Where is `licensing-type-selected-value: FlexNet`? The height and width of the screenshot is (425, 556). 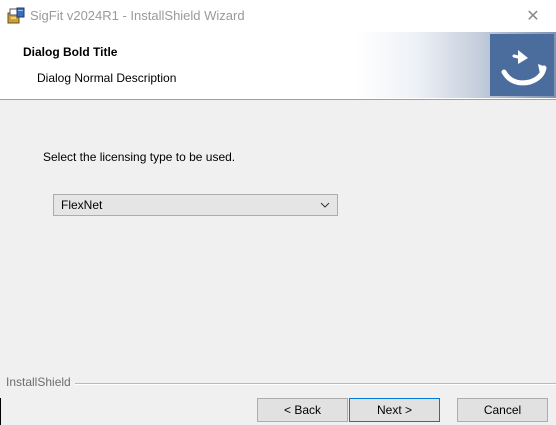 licensing-type-selected-value: FlexNet is located at coordinates (82, 205).